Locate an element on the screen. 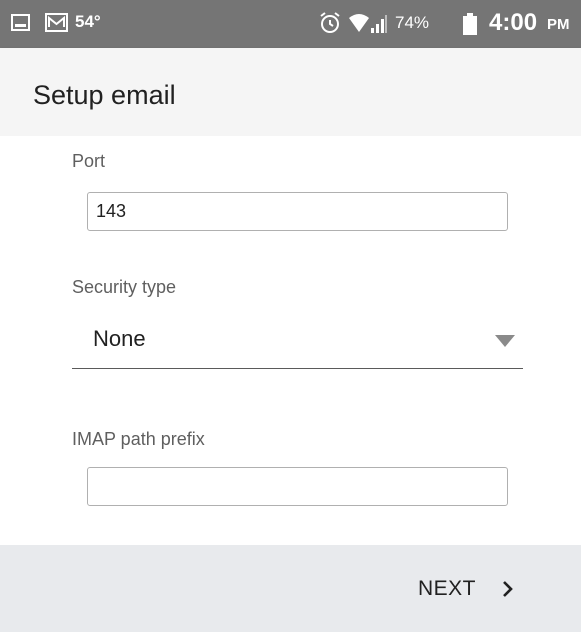  signal-icon is located at coordinates (372, 30).